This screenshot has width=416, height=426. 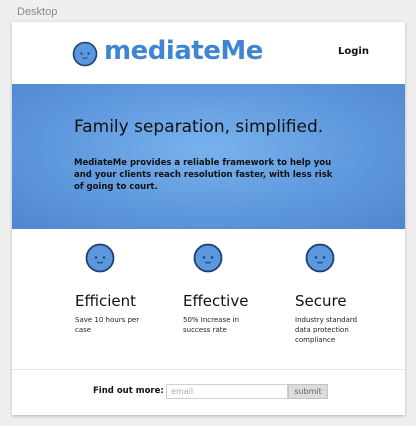 I want to click on header: mediateMe Login, so click(x=208, y=53).